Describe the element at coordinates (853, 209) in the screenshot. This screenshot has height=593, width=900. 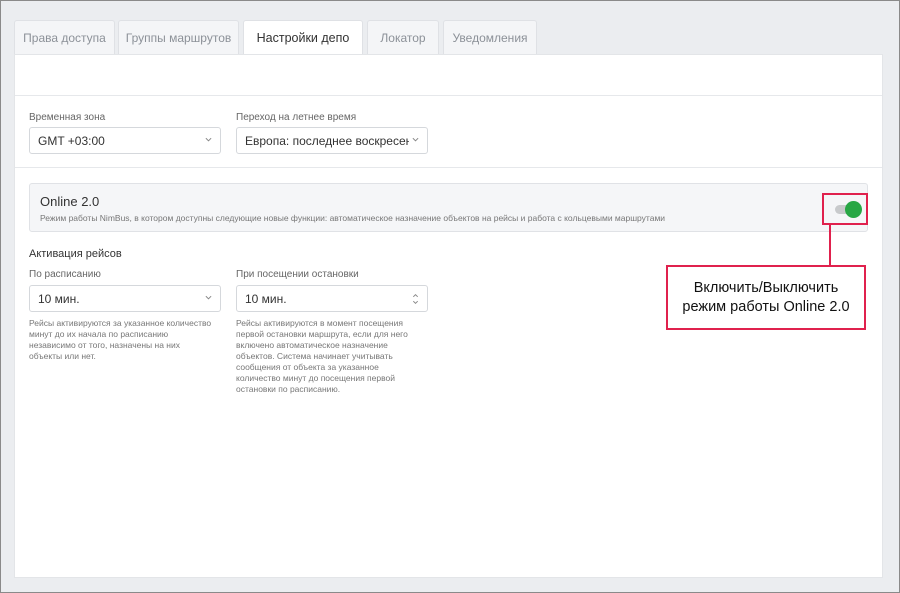
I see `toggle-knob` at that location.